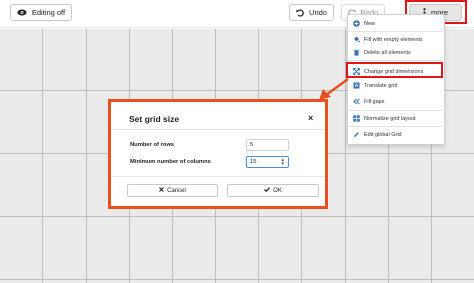 The image size is (474, 283). Describe the element at coordinates (356, 85) in the screenshot. I see `translate-icon` at that location.